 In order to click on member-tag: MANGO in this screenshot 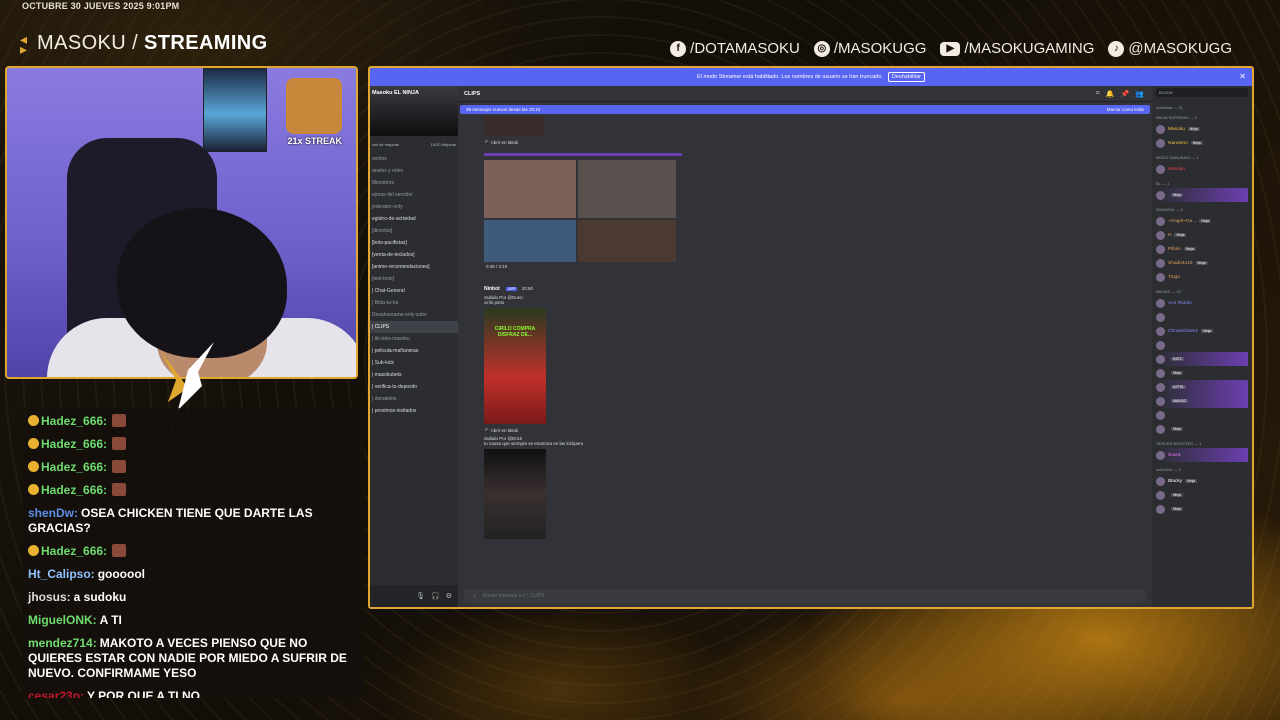, I will do `click(1180, 401)`.